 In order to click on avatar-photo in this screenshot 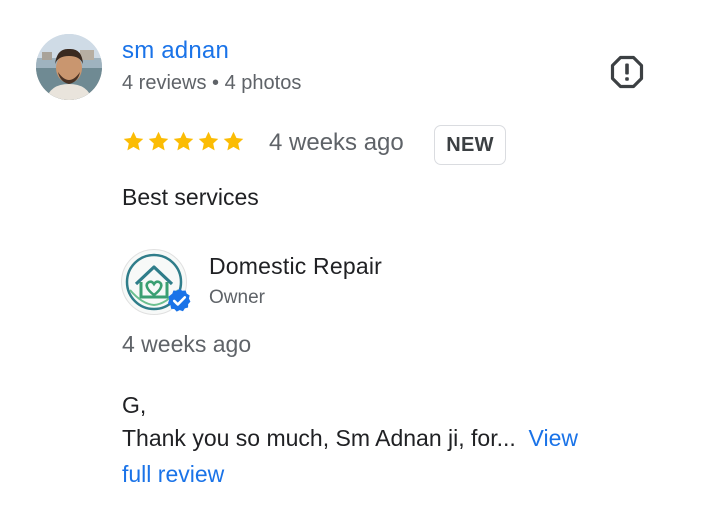, I will do `click(69, 67)`.